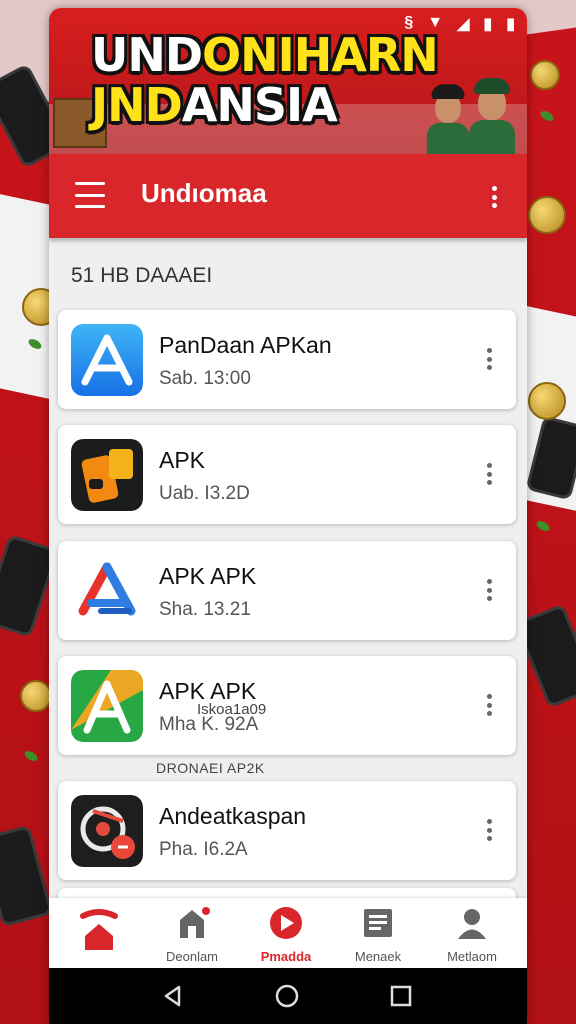  Describe the element at coordinates (210, 768) in the screenshot. I see `group-label: DRONAEI AP2K` at that location.